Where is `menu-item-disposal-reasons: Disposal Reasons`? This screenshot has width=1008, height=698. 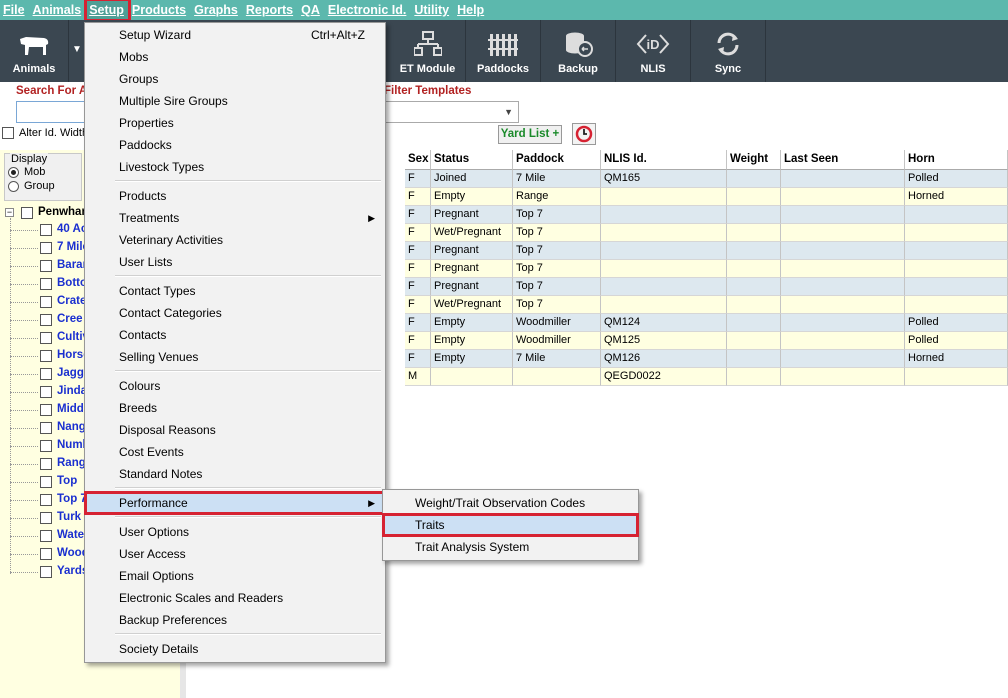 menu-item-disposal-reasons: Disposal Reasons is located at coordinates (235, 430).